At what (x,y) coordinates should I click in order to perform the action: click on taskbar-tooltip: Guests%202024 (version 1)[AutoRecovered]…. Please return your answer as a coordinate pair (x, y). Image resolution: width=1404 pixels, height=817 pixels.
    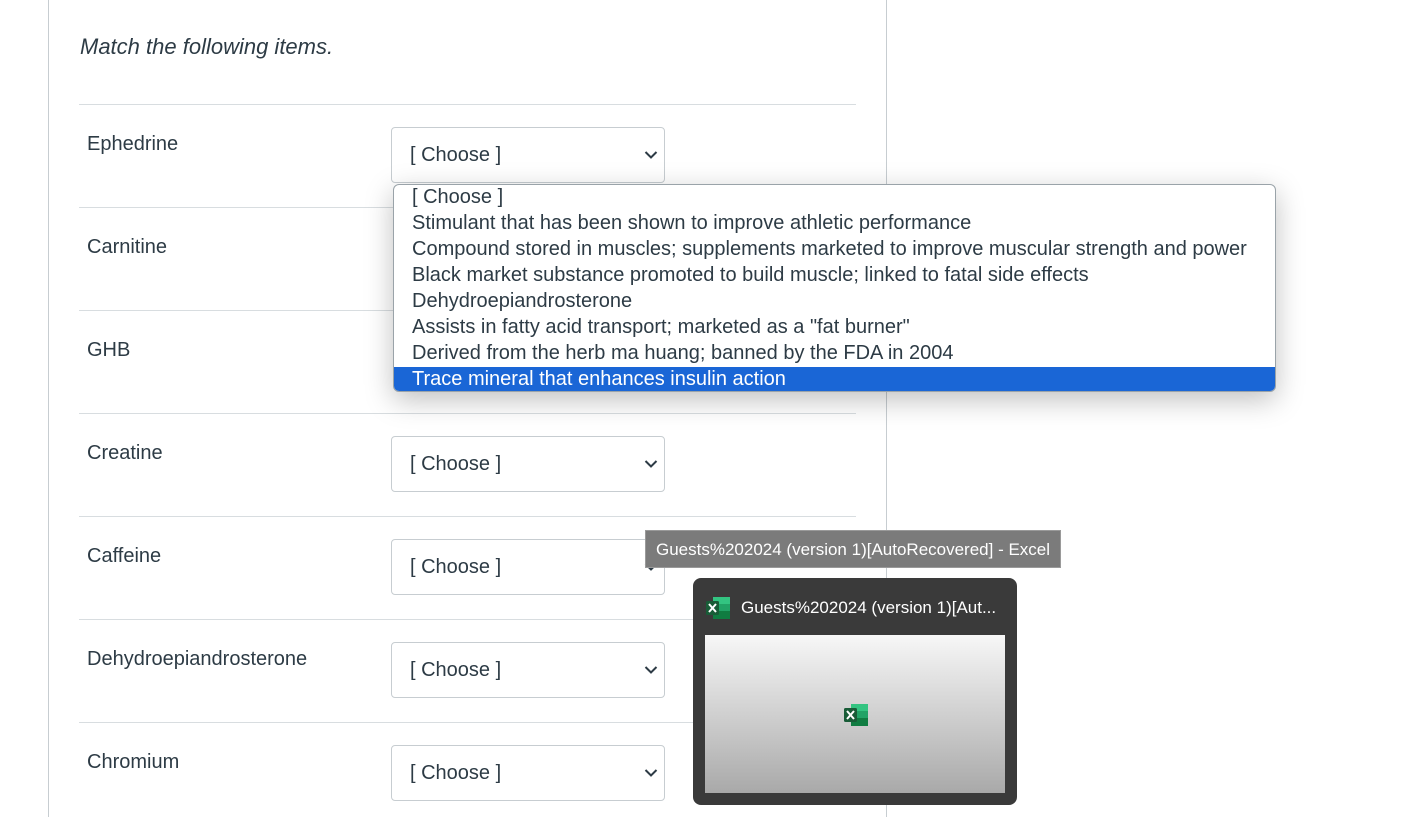
    Looking at the image, I should click on (853, 549).